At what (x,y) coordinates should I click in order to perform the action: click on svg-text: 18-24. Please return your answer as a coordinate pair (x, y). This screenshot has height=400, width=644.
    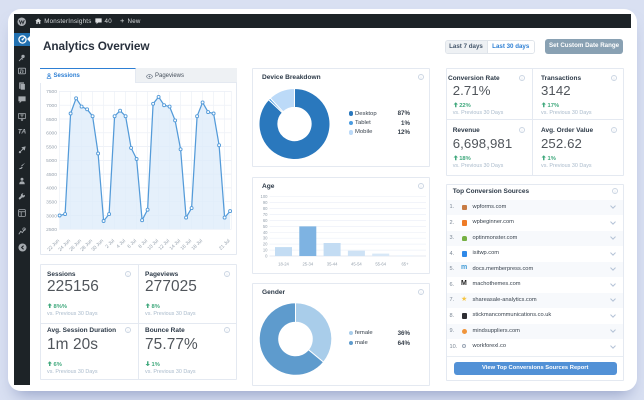
    Looking at the image, I should click on (283, 263).